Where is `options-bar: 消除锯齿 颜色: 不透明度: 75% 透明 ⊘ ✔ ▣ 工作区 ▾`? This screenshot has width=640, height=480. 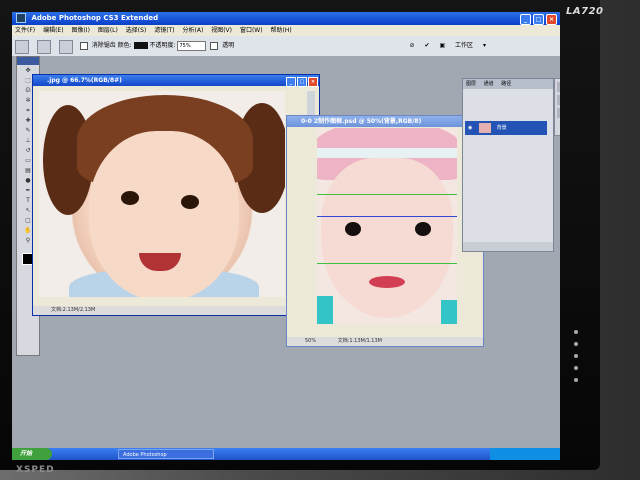
options-bar: 消除锯齿 颜色: 不透明度: 75% 透明 ⊘ ✔ ▣ 工作区 ▾ is located at coordinates (286, 46).